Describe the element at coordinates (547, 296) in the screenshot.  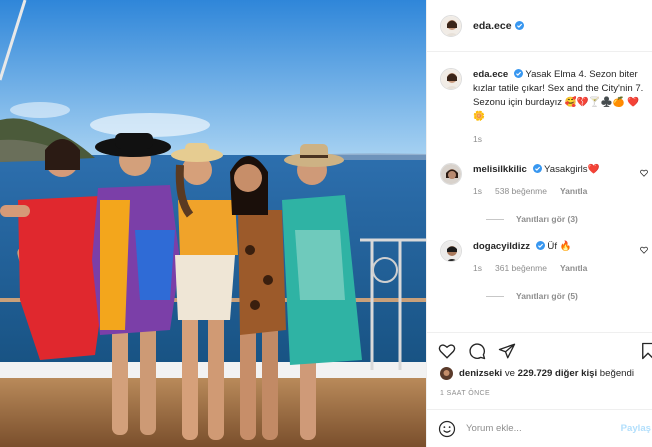
I see `view-replies-label: Yanıtları gör (5)` at that location.